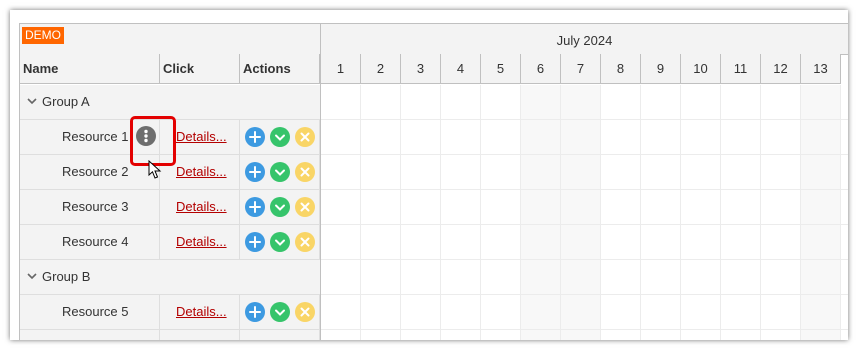 This screenshot has height=351, width=860. I want to click on group-row-a: Group A, so click(170, 102).